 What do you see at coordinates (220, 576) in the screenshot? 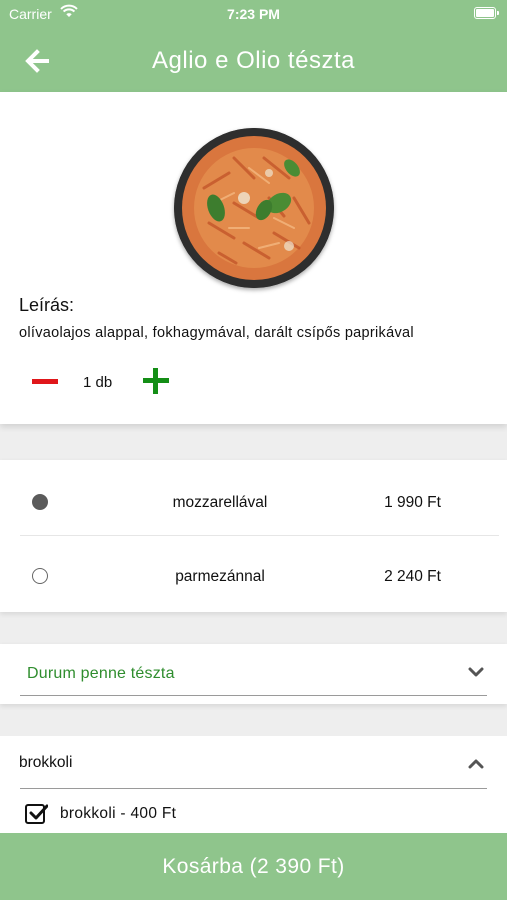
I see `variant-name: parmezánnal` at bounding box center [220, 576].